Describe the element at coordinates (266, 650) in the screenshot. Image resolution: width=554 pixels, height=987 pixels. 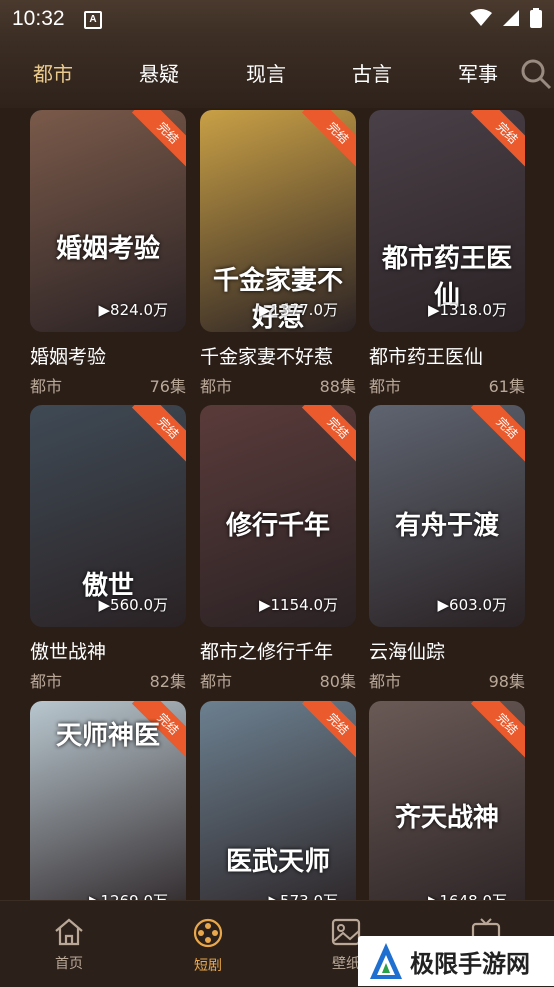
I see `drama-title: 都市之修行千年` at that location.